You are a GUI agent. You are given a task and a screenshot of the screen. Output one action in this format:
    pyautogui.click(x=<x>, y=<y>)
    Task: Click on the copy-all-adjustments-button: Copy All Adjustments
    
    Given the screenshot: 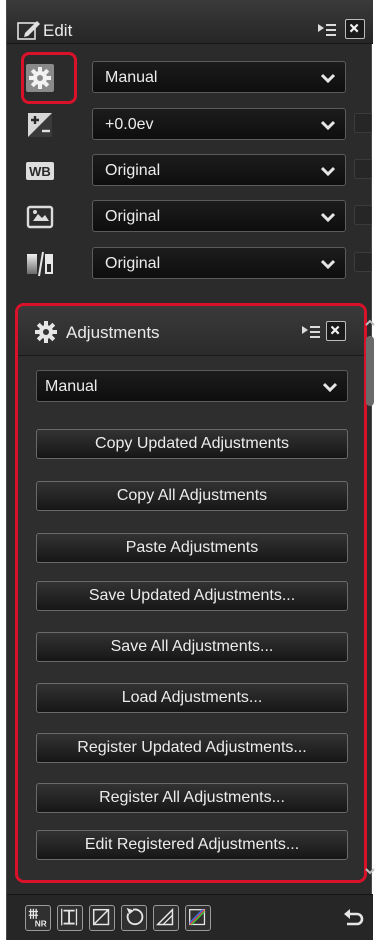 What is the action you would take?
    pyautogui.click(x=192, y=496)
    